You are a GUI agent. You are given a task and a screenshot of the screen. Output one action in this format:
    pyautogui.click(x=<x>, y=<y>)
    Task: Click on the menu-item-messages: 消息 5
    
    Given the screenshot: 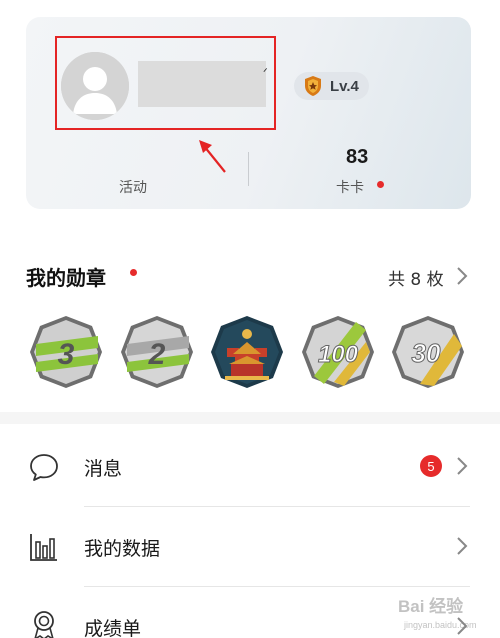 What is the action you would take?
    pyautogui.click(x=250, y=467)
    